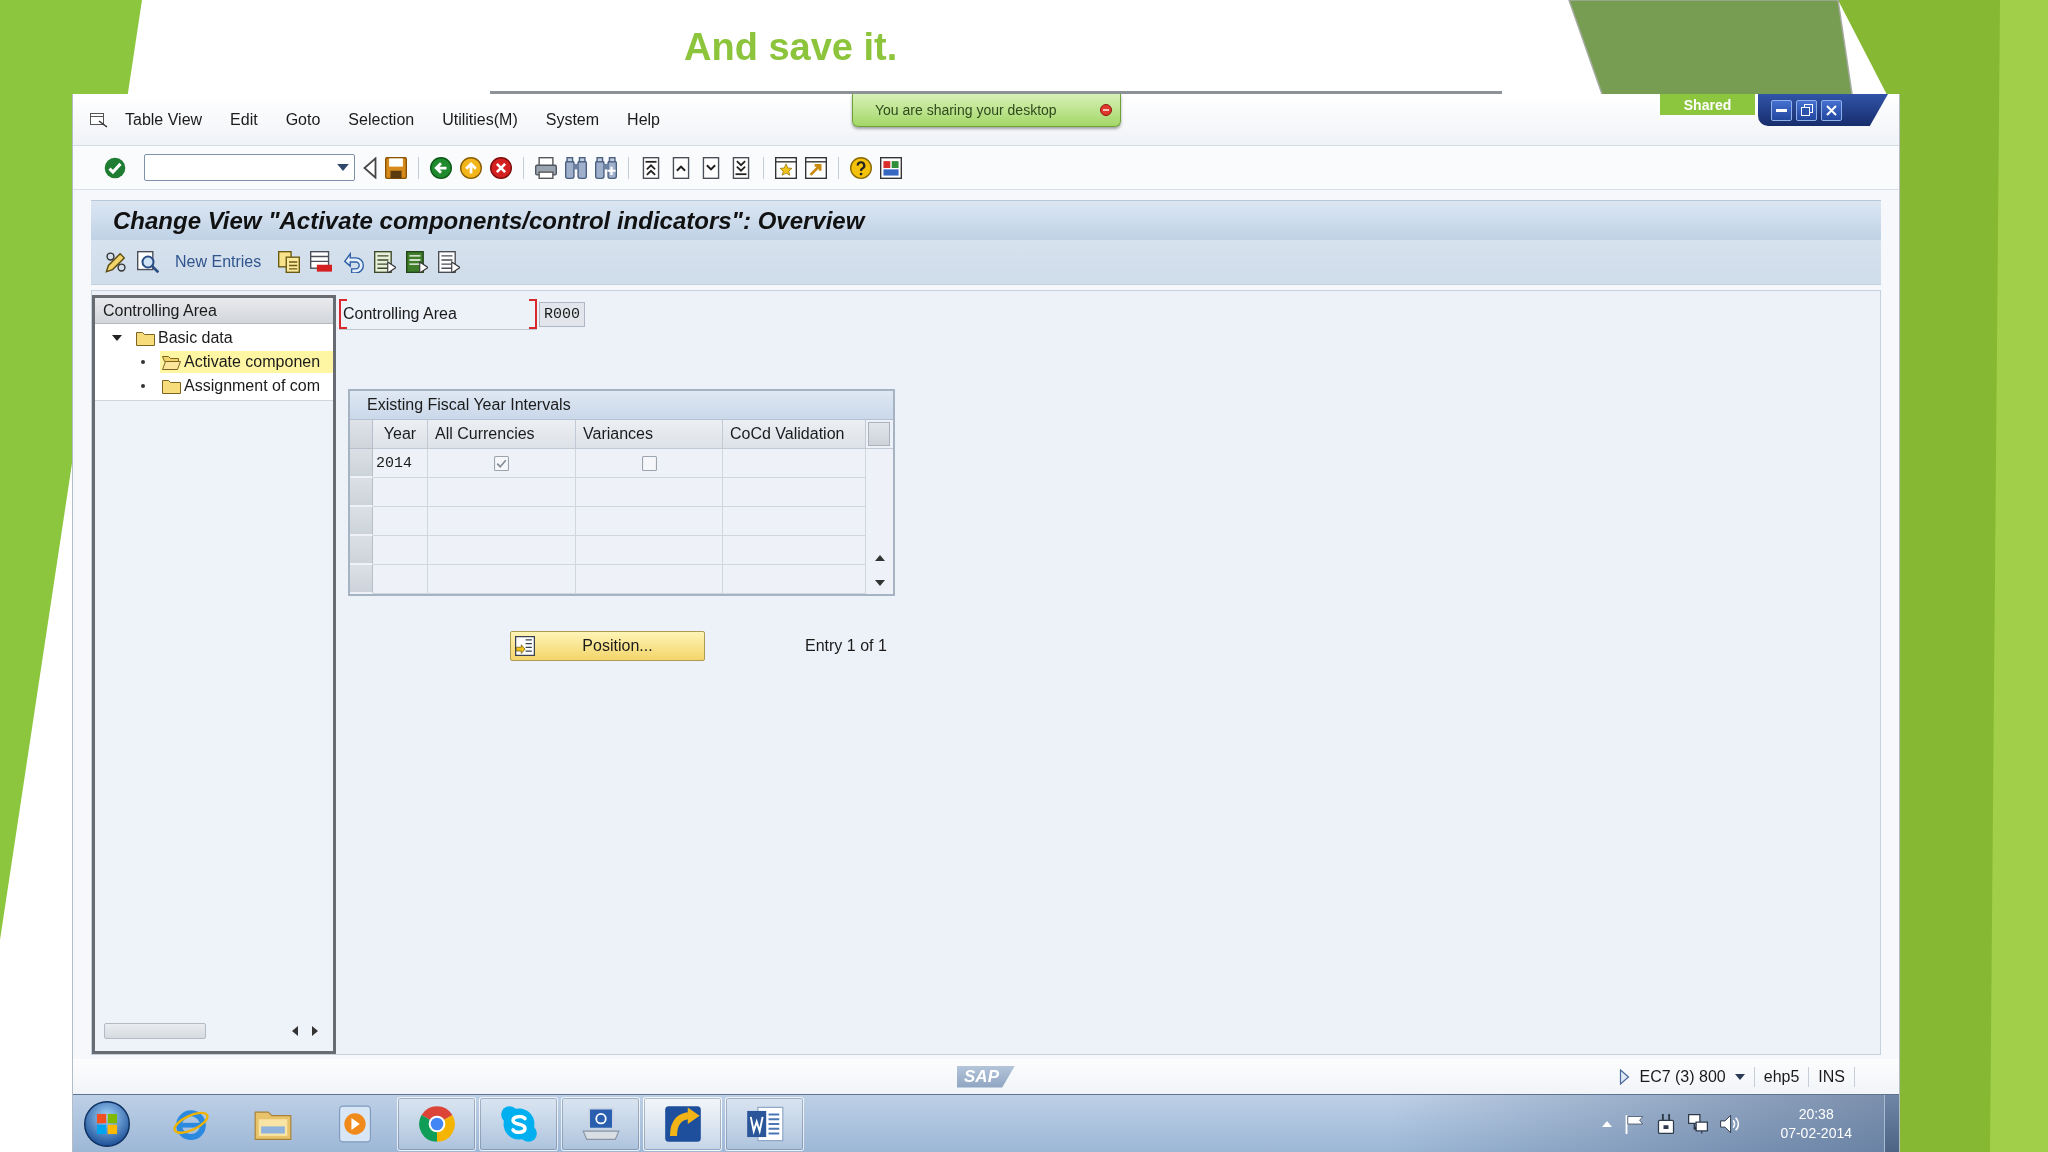 The image size is (2048, 1152). What do you see at coordinates (115, 167) in the screenshot?
I see `checkmark-icon` at bounding box center [115, 167].